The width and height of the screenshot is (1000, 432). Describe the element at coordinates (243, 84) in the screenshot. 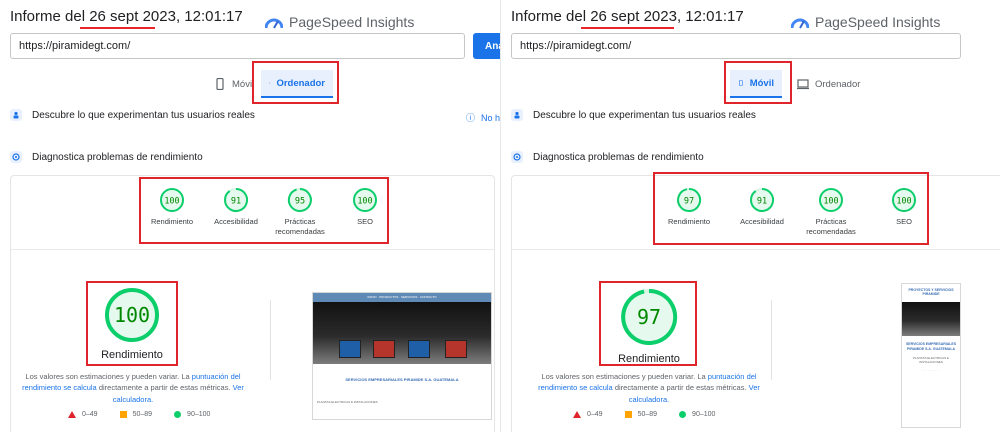

I see `tab-label: Móvil` at that location.